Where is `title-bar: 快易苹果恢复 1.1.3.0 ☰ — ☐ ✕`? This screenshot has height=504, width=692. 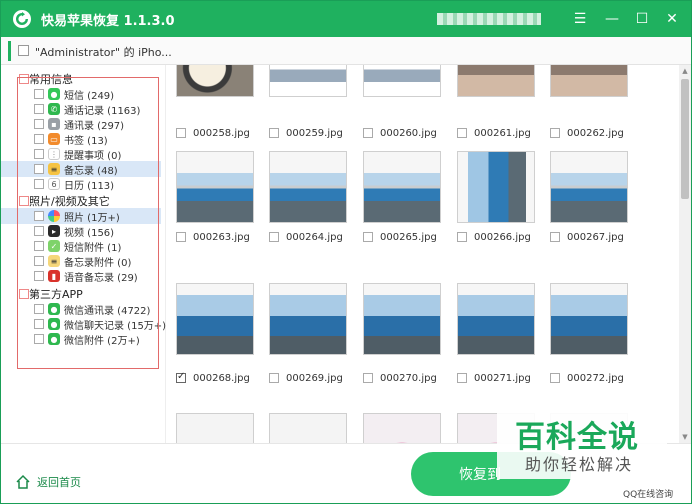
title-bar: 快易苹果恢复 1.1.3.0 ☰ — ☐ ✕ is located at coordinates (346, 19).